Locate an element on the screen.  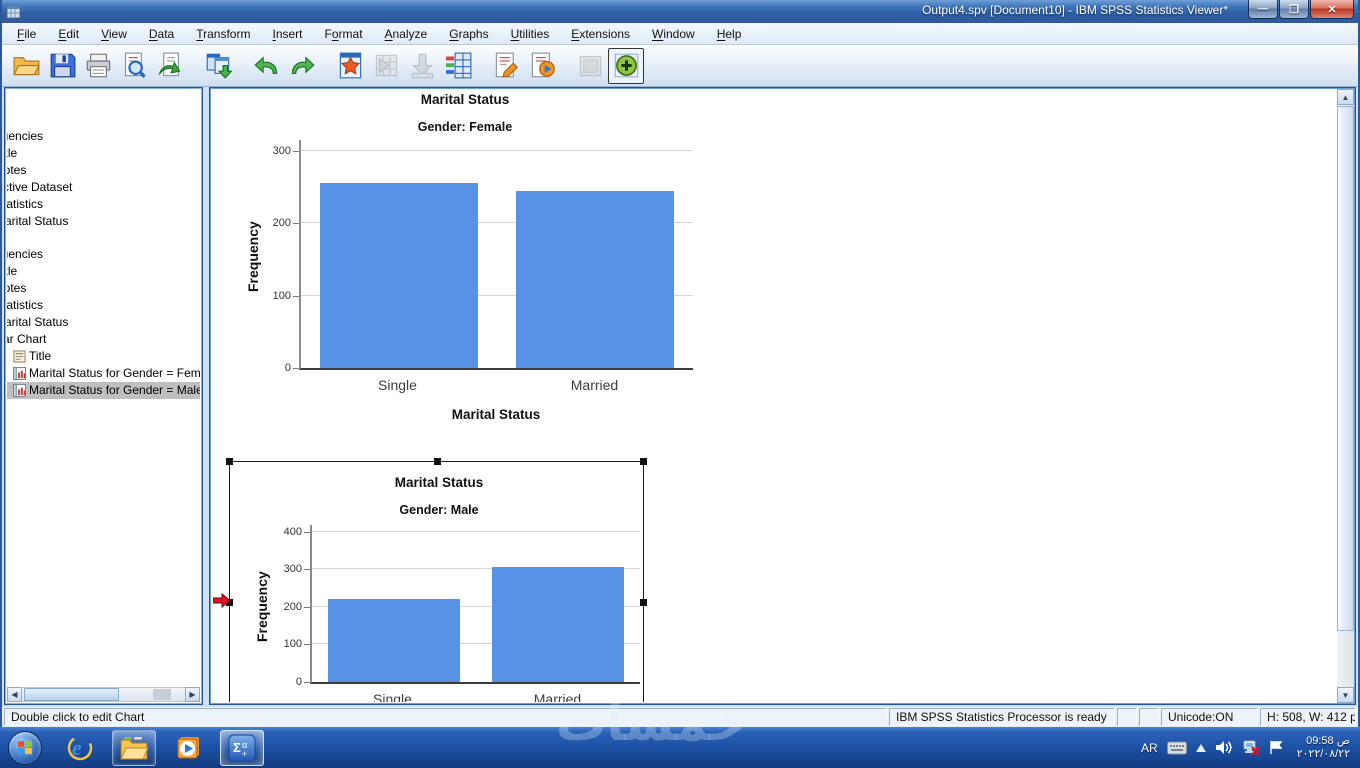
taskbar: e Σα + AR ص 09:58 ٢٠٢٢/٠٨/٢٢ is located at coordinates (680, 747).